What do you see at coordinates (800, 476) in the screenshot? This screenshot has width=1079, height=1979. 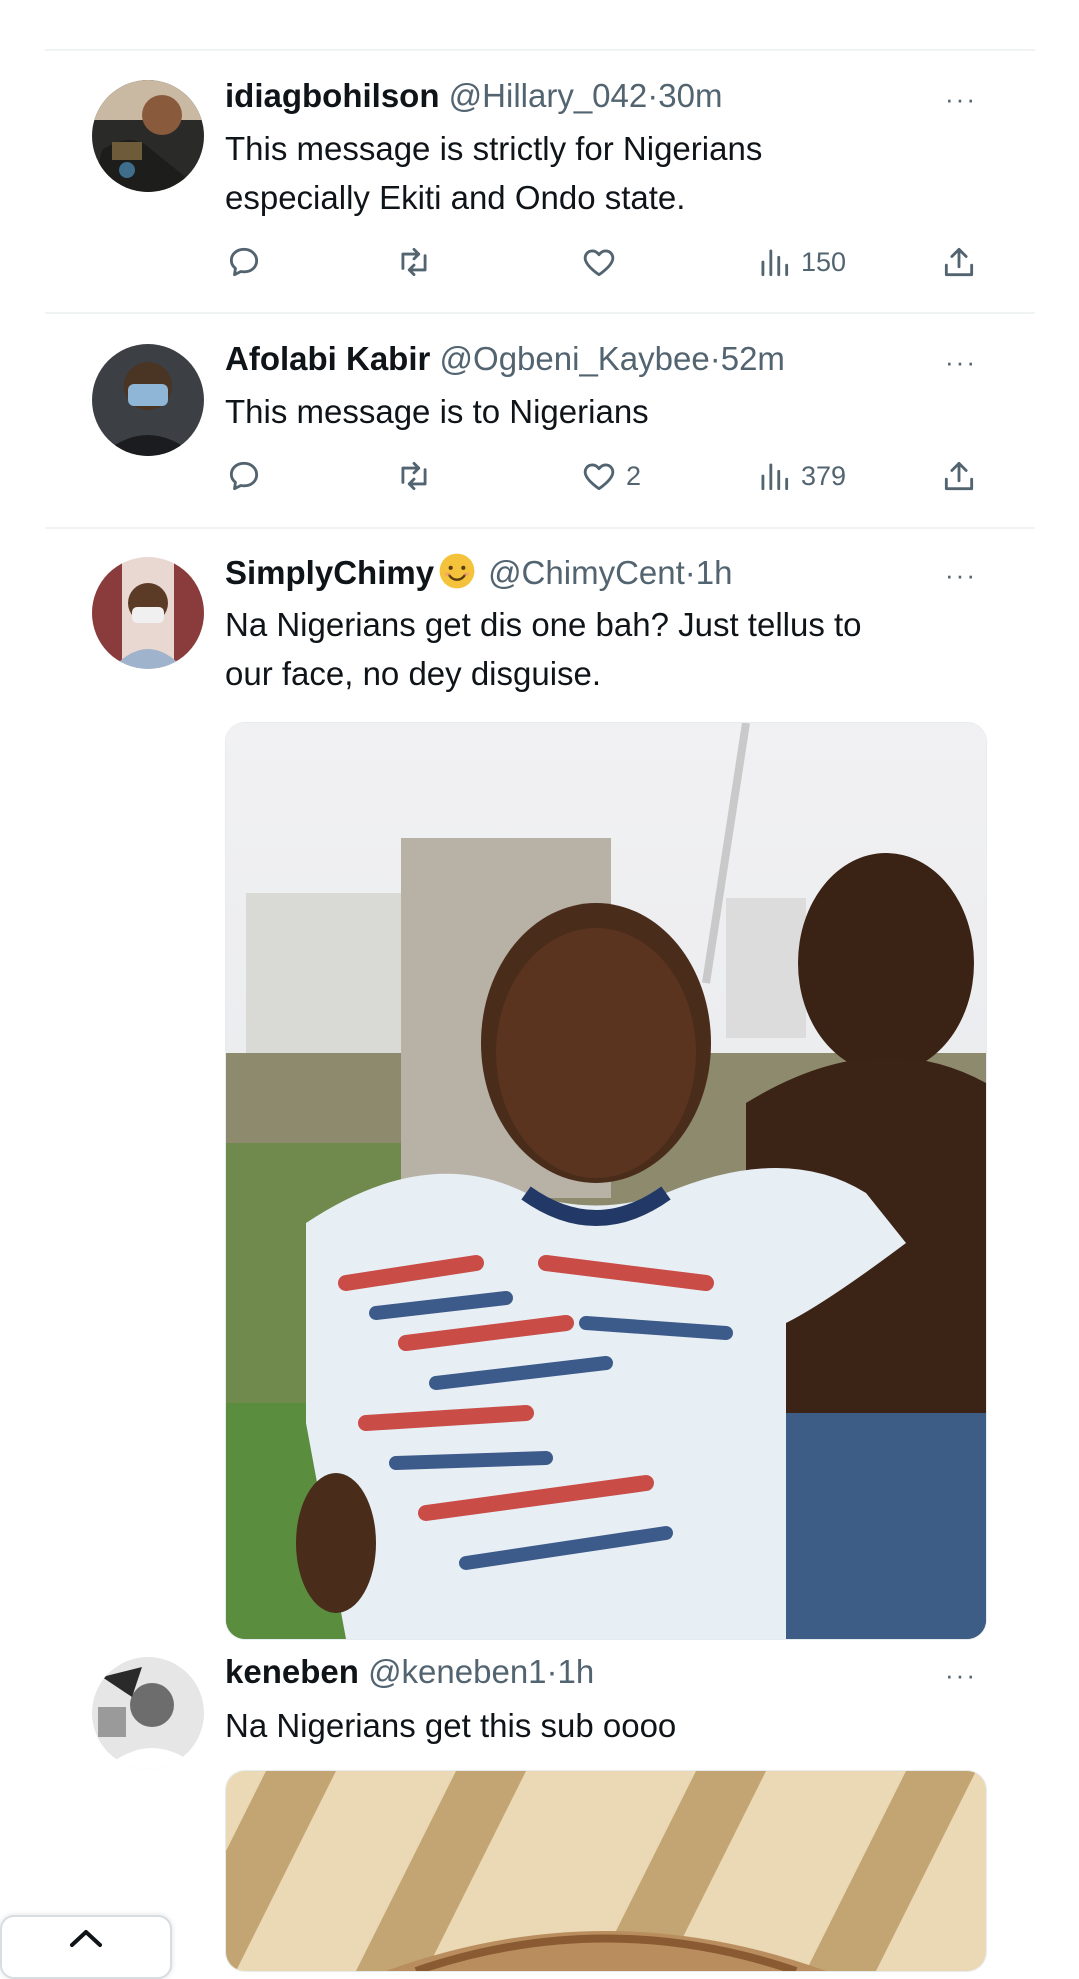 I see `views-button: 379` at bounding box center [800, 476].